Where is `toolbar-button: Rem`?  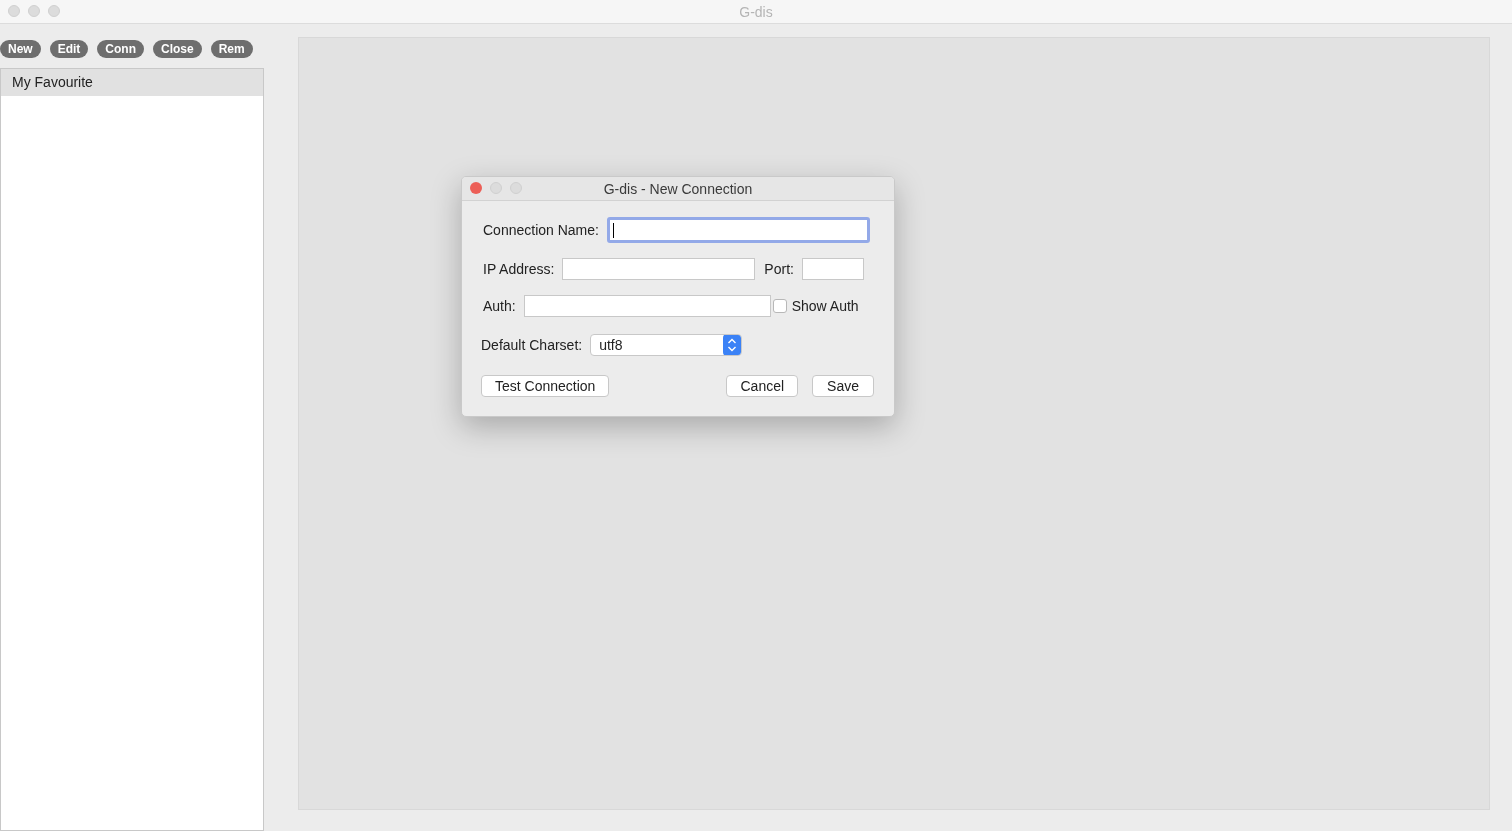
toolbar-button: Rem is located at coordinates (231, 49).